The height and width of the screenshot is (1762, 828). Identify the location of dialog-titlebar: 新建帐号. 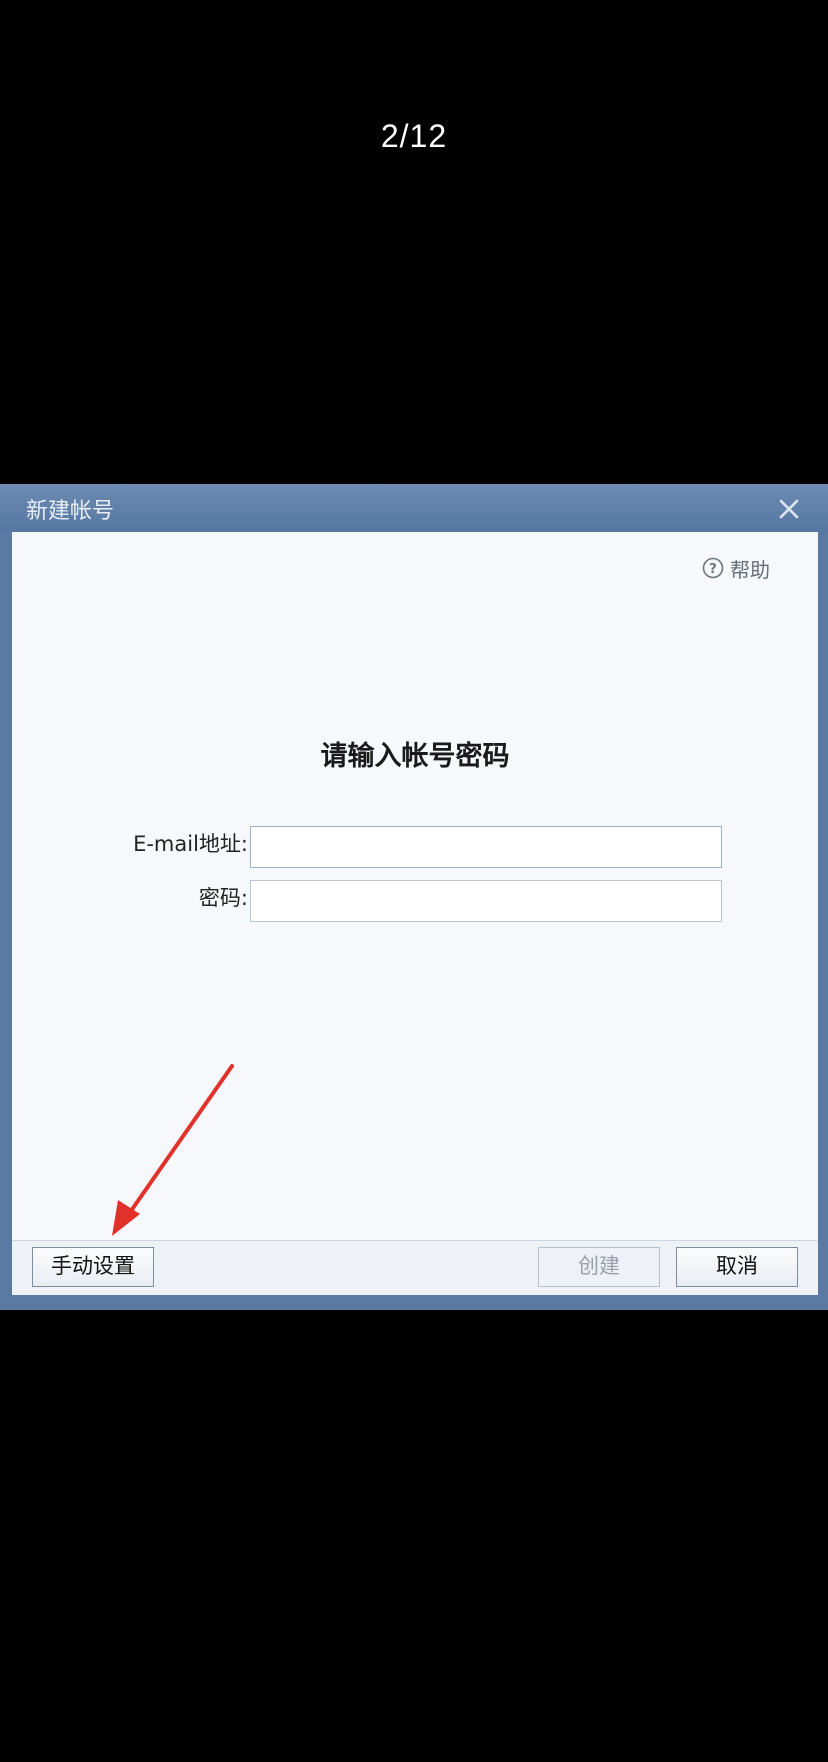
(414, 508).